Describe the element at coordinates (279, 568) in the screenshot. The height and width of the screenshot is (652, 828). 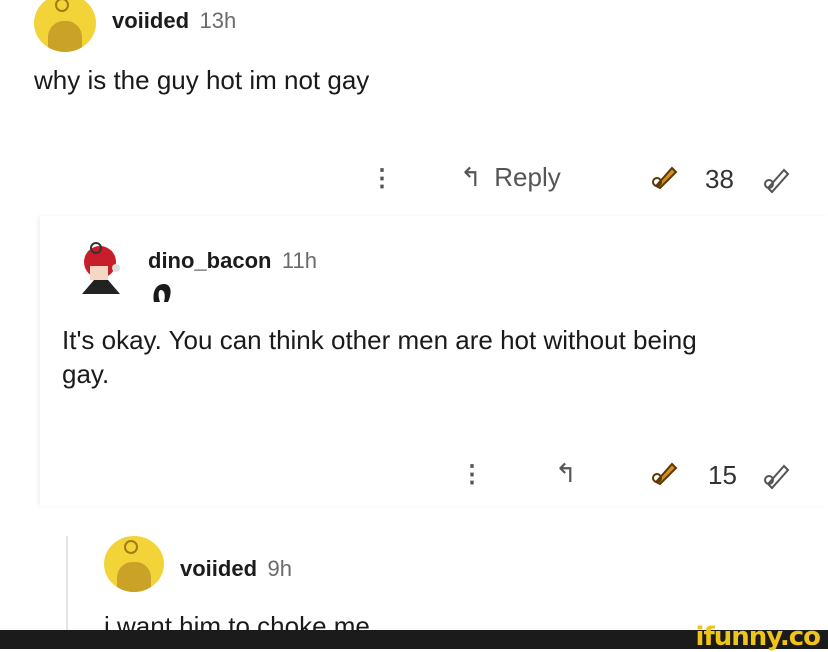
I see `timestamp: 9h` at that location.